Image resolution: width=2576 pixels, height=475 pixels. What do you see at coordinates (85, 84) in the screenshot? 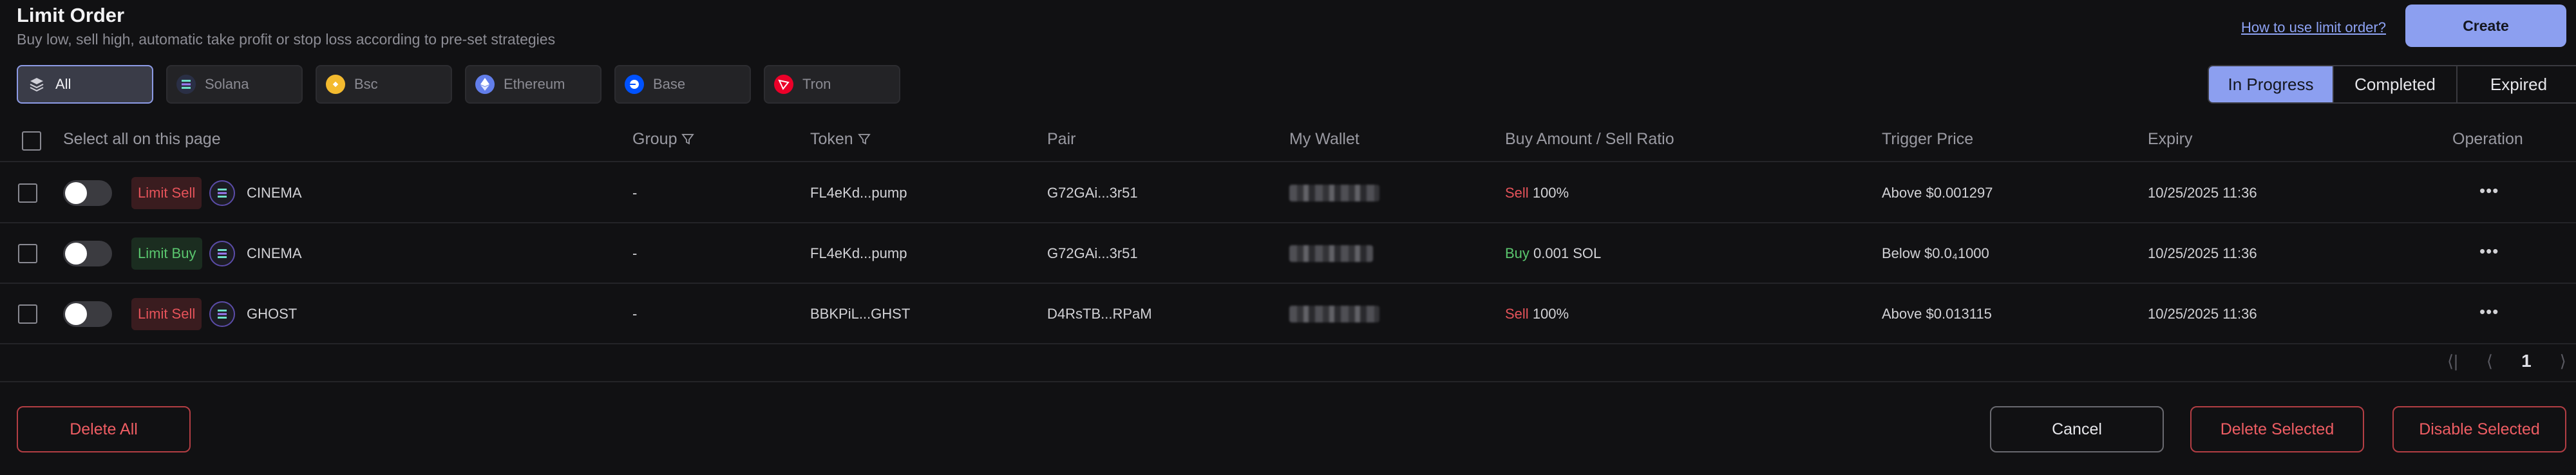
I see `chain-chip-all: All` at bounding box center [85, 84].